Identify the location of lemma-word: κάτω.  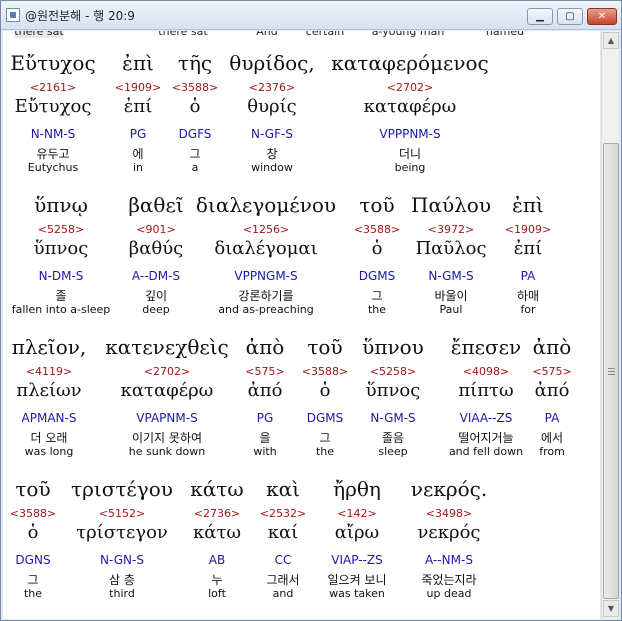
(217, 532).